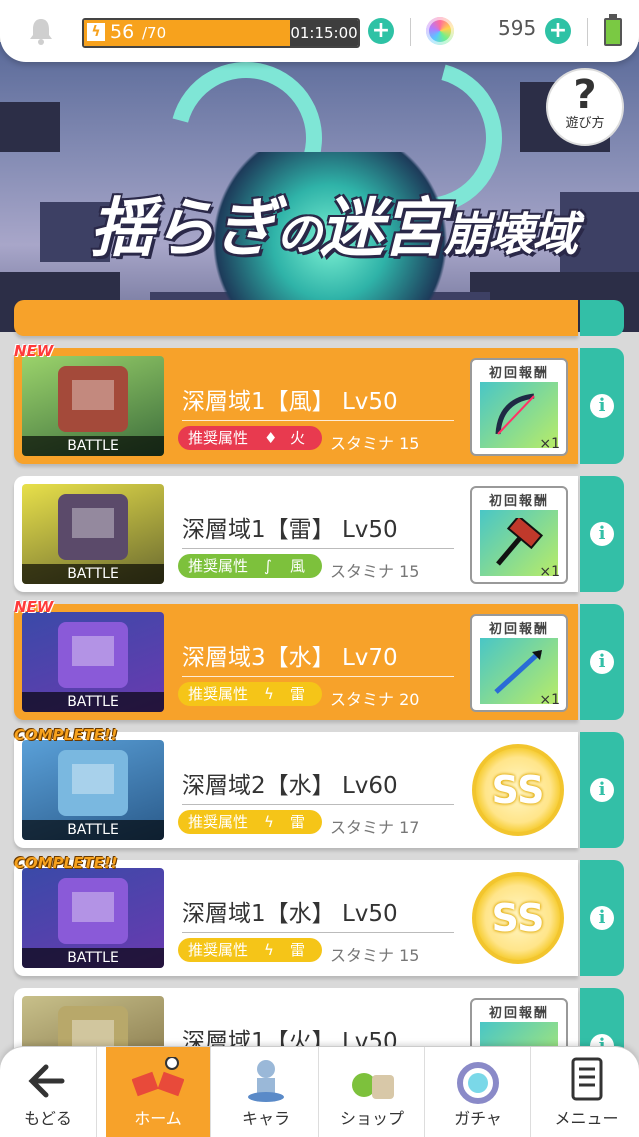 The width and height of the screenshot is (639, 1137). Describe the element at coordinates (324, 33) in the screenshot. I see `stamina-timer: 01:15:00` at that location.